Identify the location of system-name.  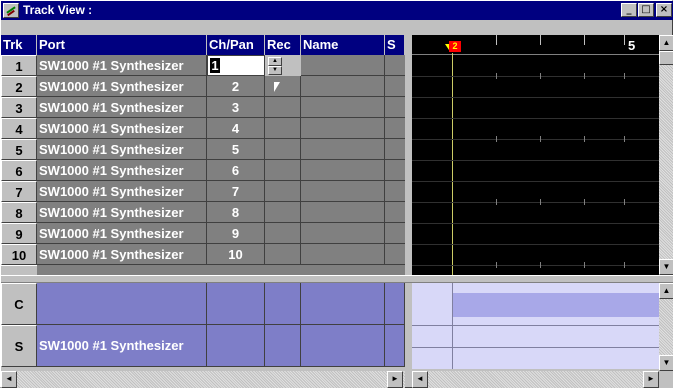
(343, 346).